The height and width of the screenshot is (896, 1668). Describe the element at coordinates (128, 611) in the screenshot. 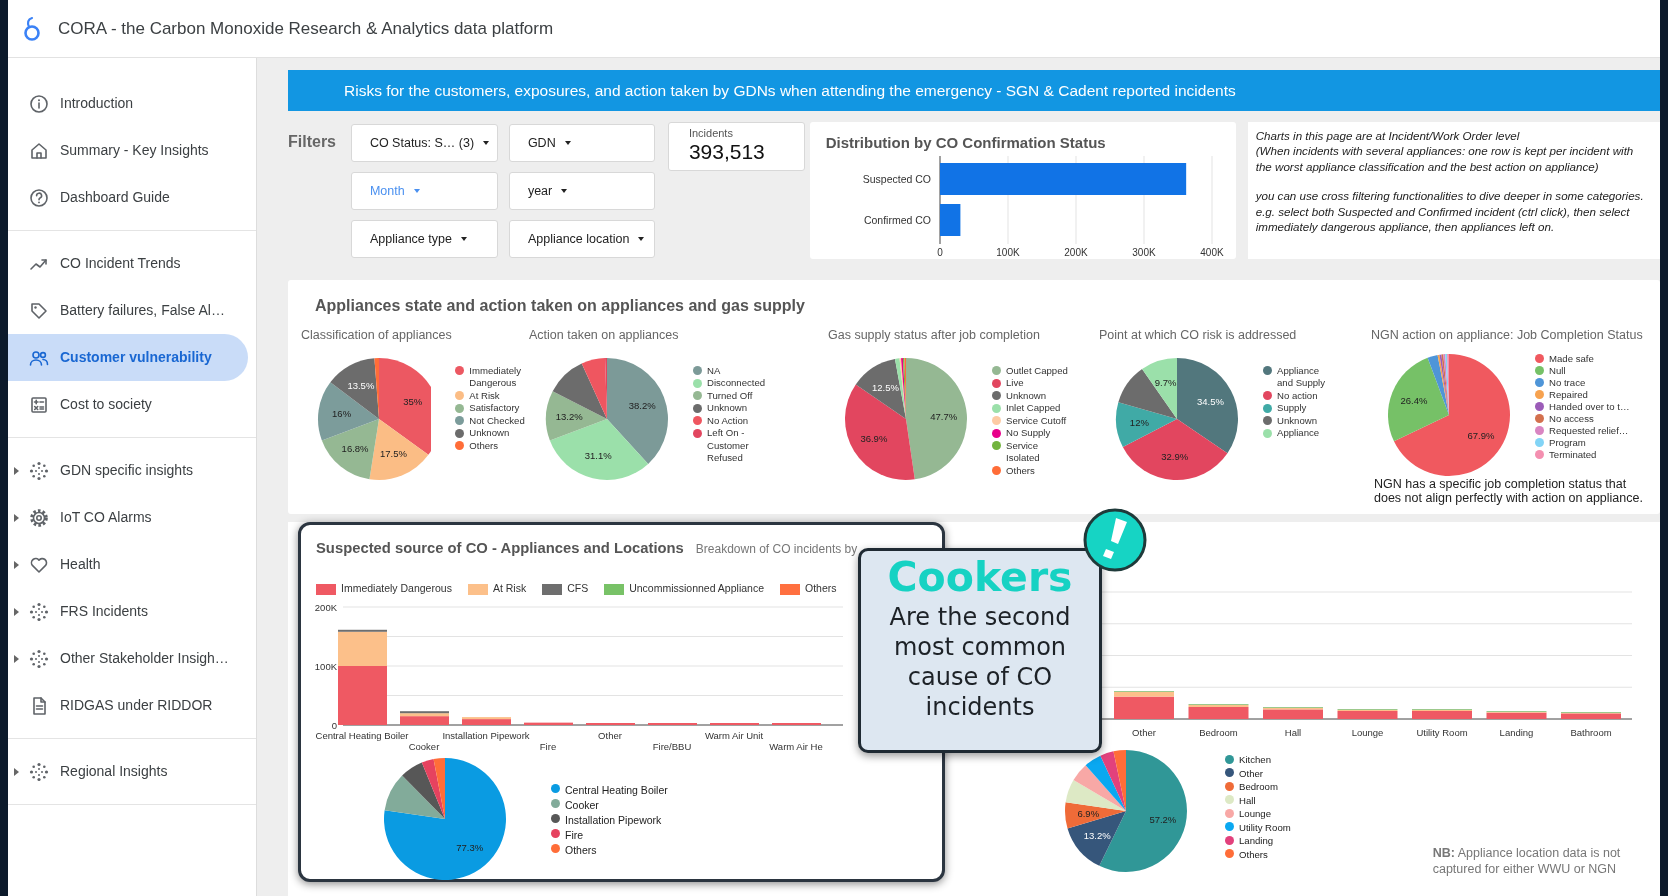

I see `sidebar-item: FRS Incidents` at that location.